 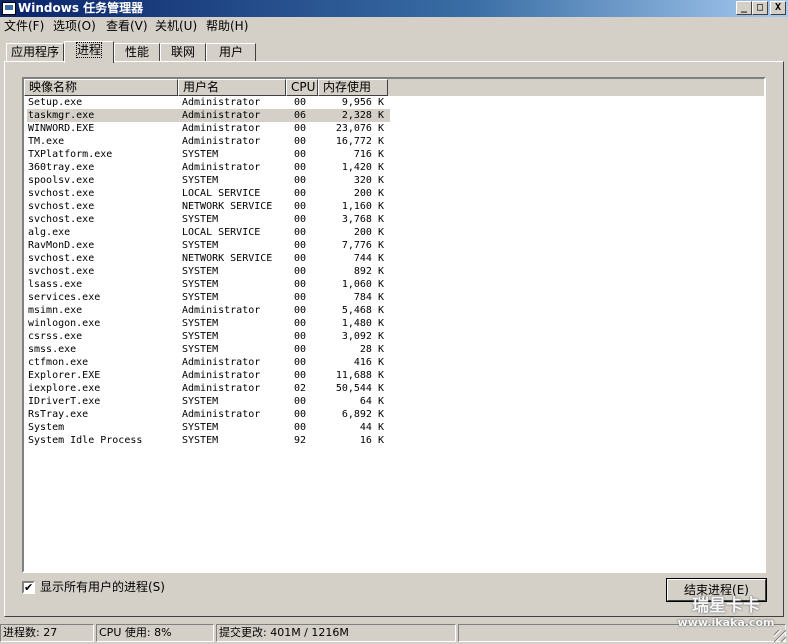 I want to click on table-row: lsass.exe SYSTEM 00 1,060 K, so click(x=394, y=284).